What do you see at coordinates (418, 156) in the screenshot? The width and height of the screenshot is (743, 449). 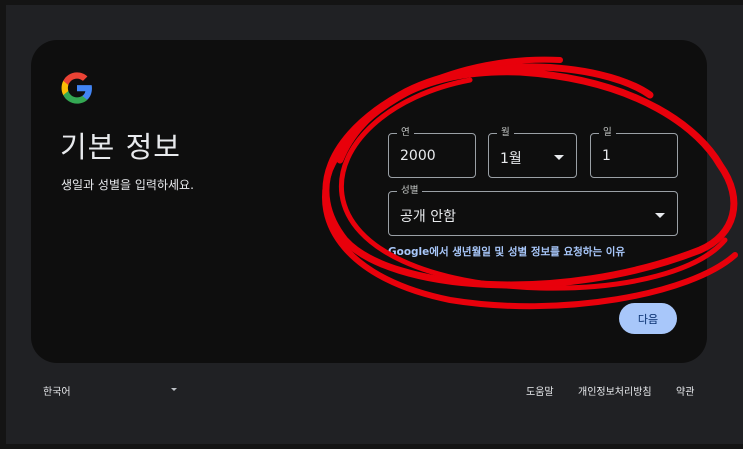 I see `year-value: 2000` at bounding box center [418, 156].